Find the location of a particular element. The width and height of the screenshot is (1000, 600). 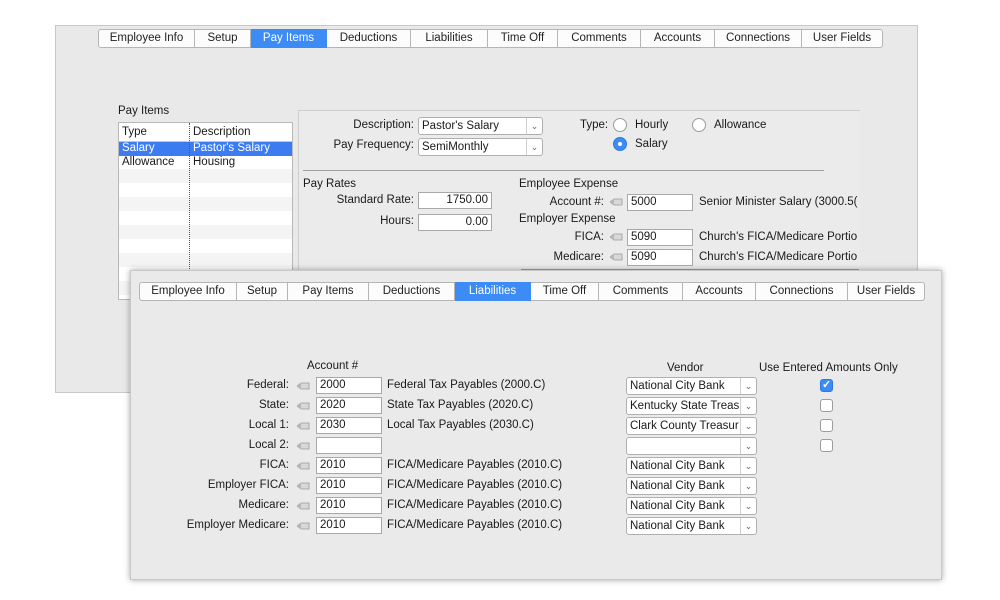

fica-description: Church's FICA/Medicare Portio is located at coordinates (778, 237).